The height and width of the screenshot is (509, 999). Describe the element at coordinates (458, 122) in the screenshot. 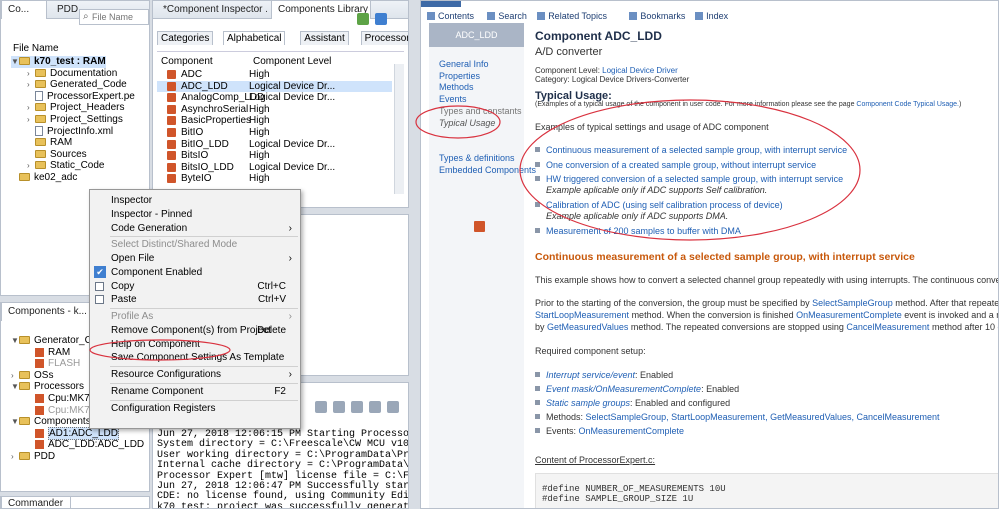

I see `annotation-ellipse-typical-usage` at that location.